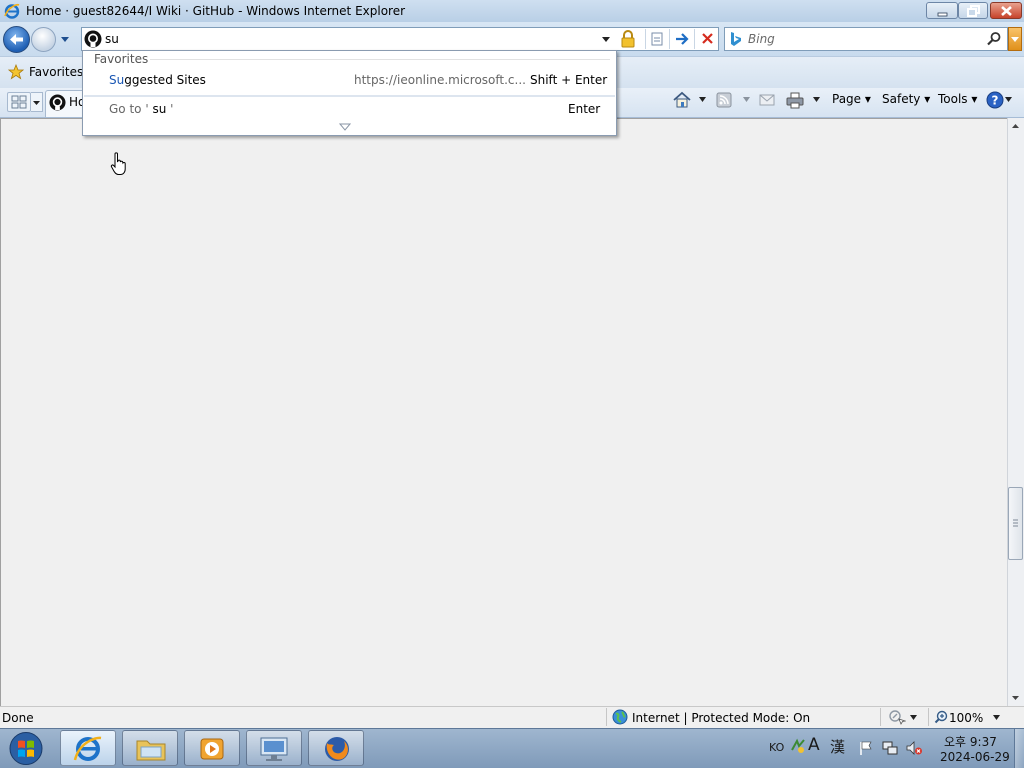  What do you see at coordinates (1015, 126) in the screenshot?
I see `scroll-up-button` at bounding box center [1015, 126].